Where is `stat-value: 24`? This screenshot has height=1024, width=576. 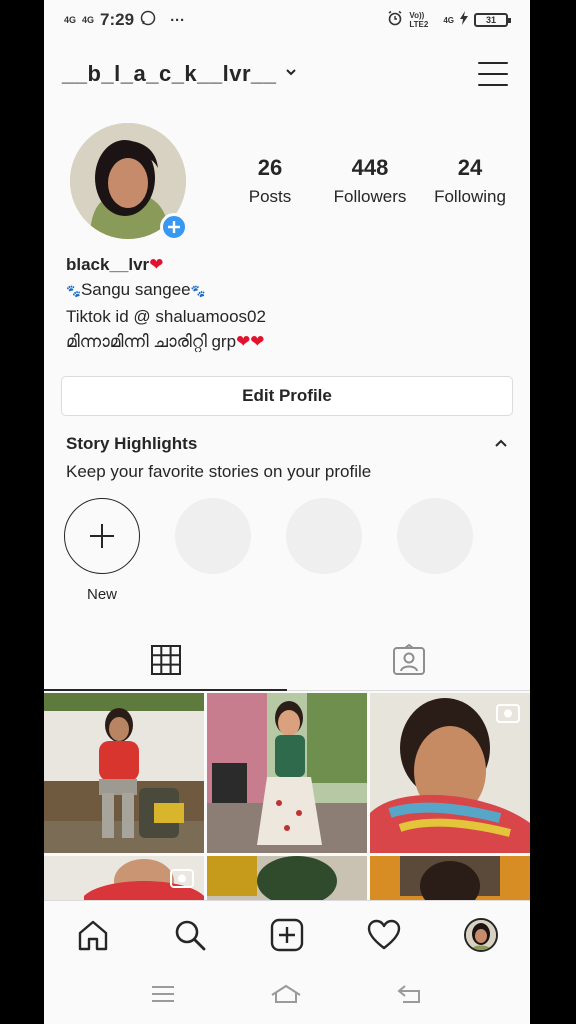
stat-value: 24 is located at coordinates (470, 167).